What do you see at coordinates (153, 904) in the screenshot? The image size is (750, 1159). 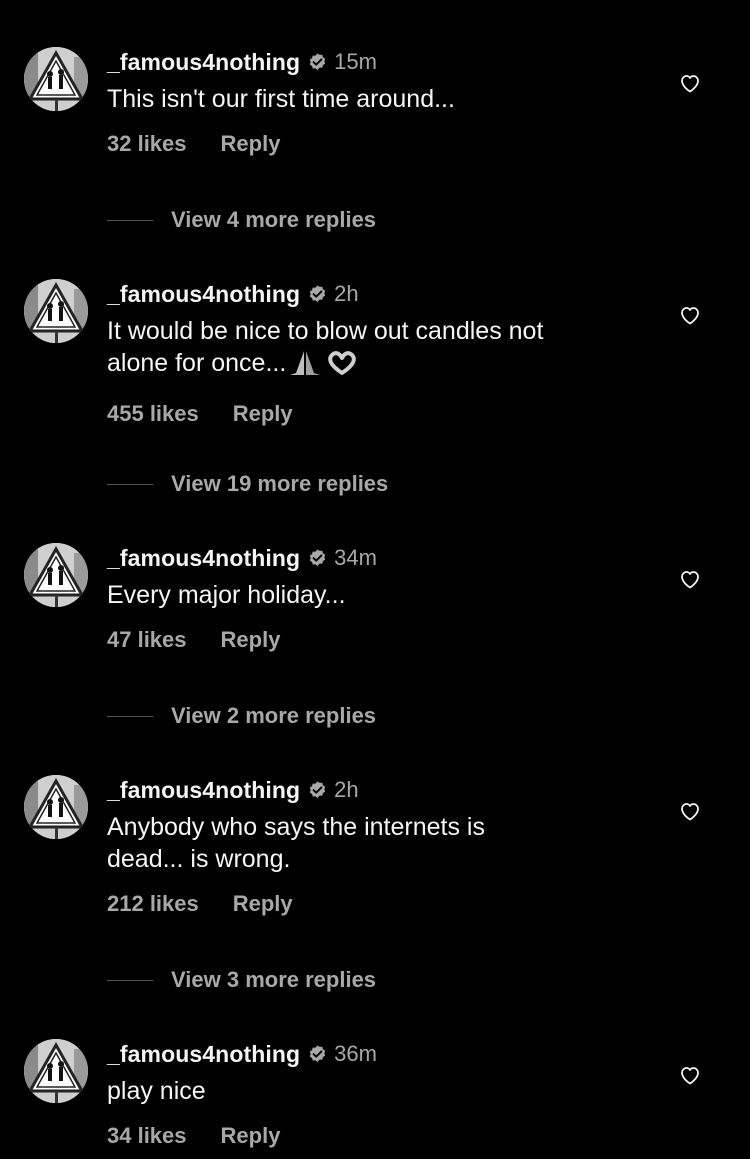 I see `likes-count: 212 likes` at bounding box center [153, 904].